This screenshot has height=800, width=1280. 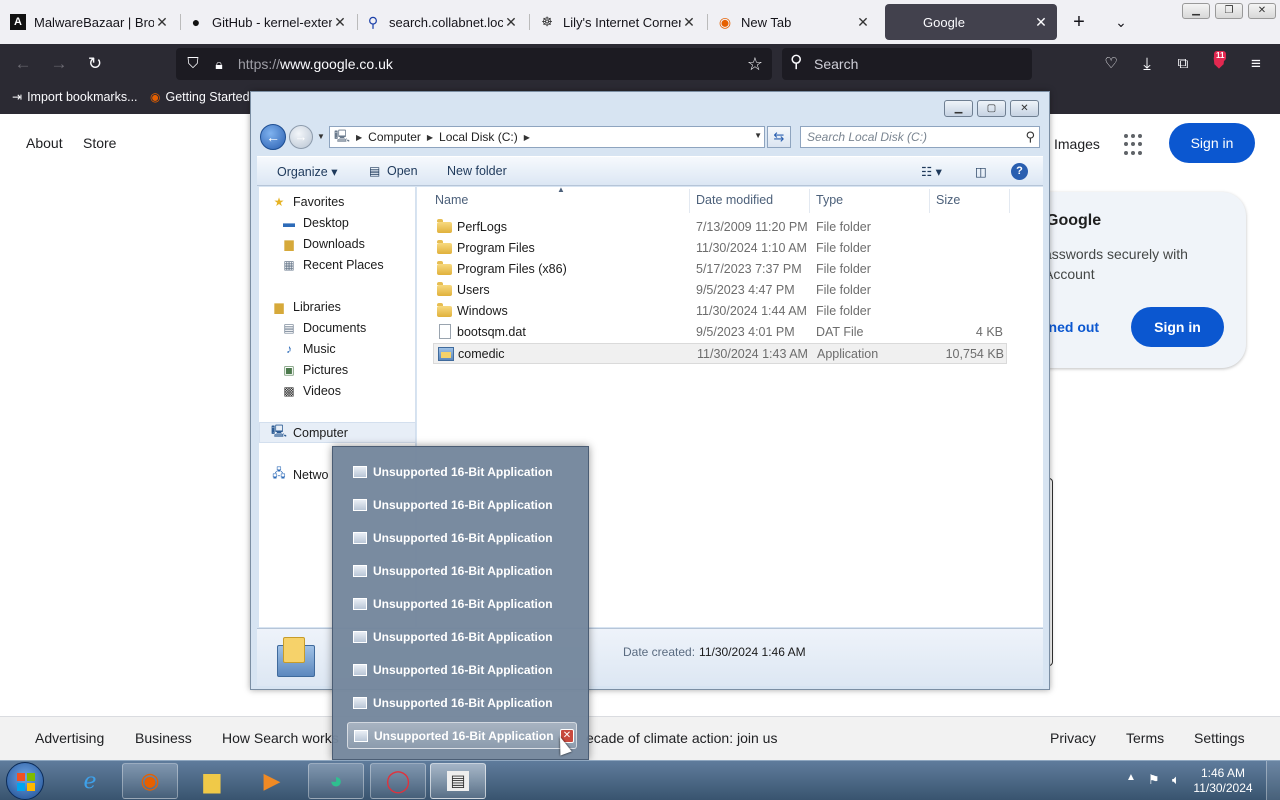 I want to click on new-folder-button: New folder, so click(x=477, y=171).